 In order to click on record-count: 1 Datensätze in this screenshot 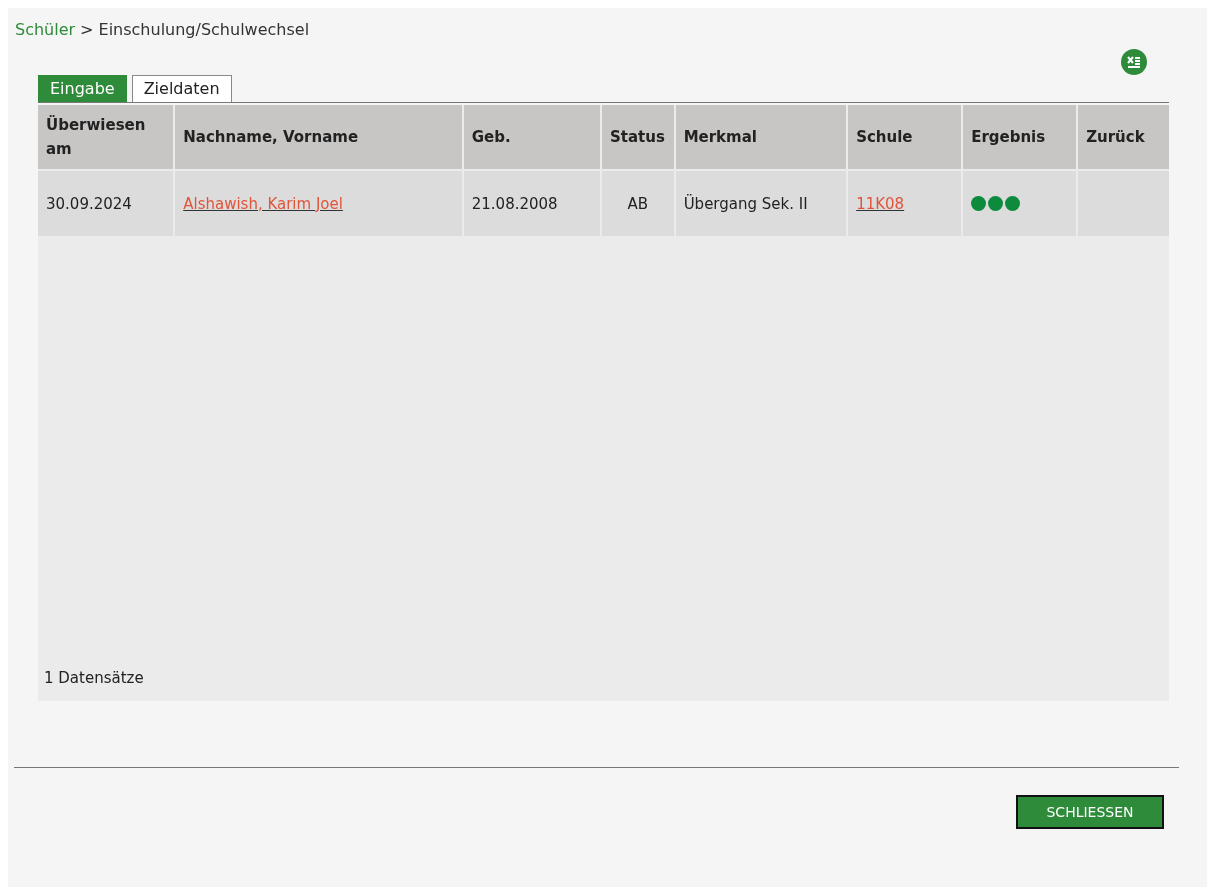, I will do `click(94, 678)`.